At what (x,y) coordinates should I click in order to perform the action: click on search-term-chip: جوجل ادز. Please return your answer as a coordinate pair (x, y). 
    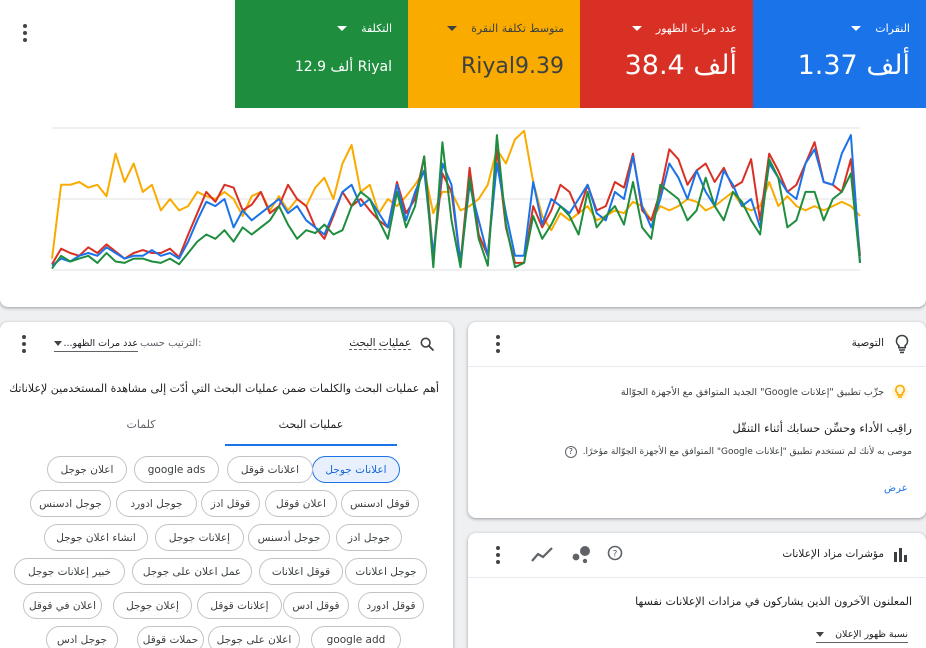
    Looking at the image, I should click on (369, 537).